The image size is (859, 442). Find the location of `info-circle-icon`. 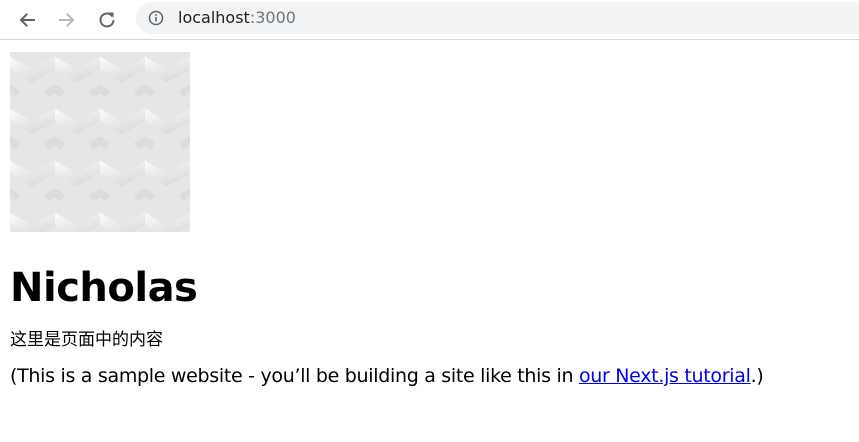

info-circle-icon is located at coordinates (156, 18).